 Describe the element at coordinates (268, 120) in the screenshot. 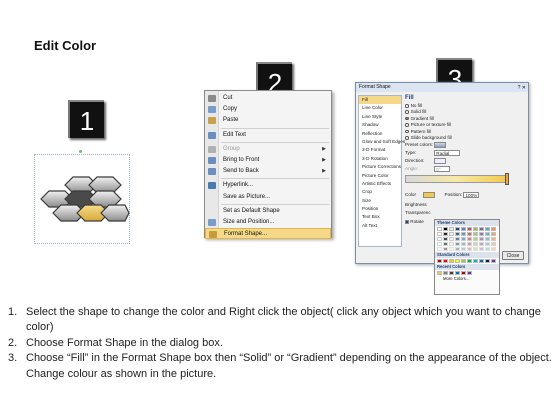

I see `menu-item-paste: Paste` at that location.